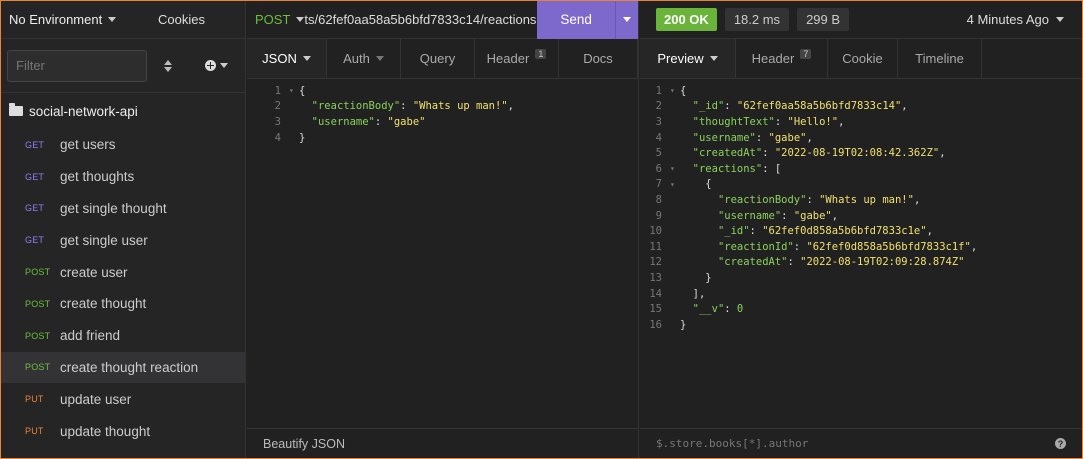  What do you see at coordinates (123, 336) in the screenshot?
I see `sidebar-item-add-friend: POST add friend` at bounding box center [123, 336].